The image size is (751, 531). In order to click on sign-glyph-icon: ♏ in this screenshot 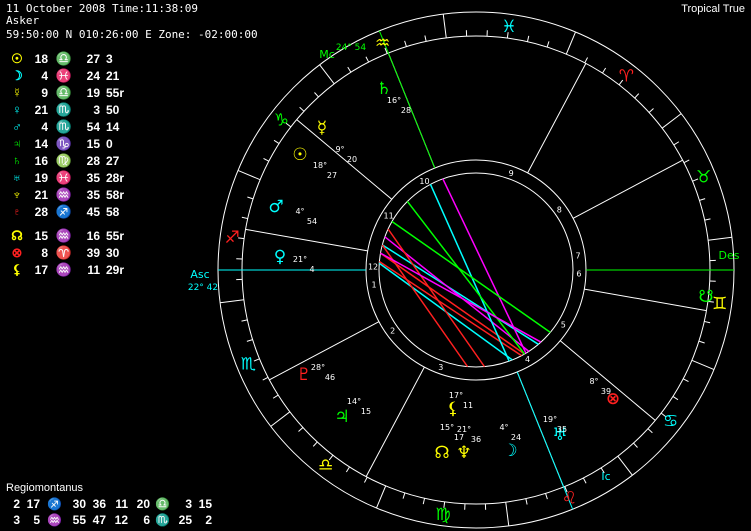, I will do `click(248, 364)`.